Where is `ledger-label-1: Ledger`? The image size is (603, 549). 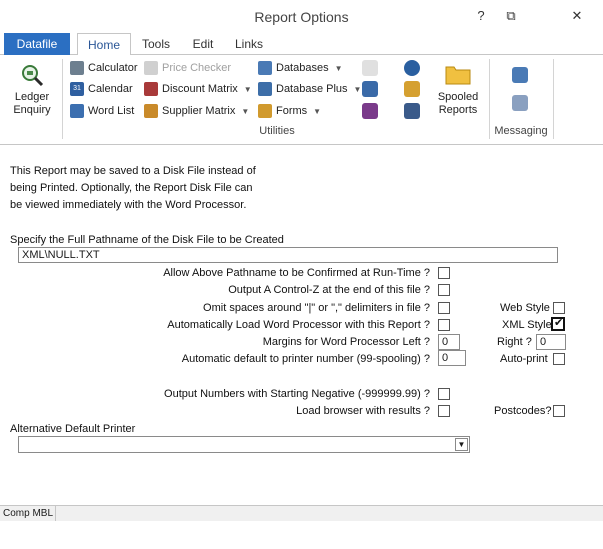 ledger-label-1: Ledger is located at coordinates (32, 97).